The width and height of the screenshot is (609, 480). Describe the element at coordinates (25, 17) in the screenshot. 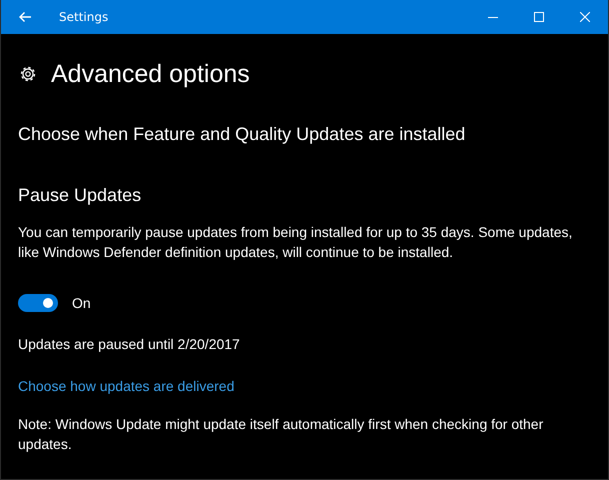

I see `back-arrow-icon` at that location.